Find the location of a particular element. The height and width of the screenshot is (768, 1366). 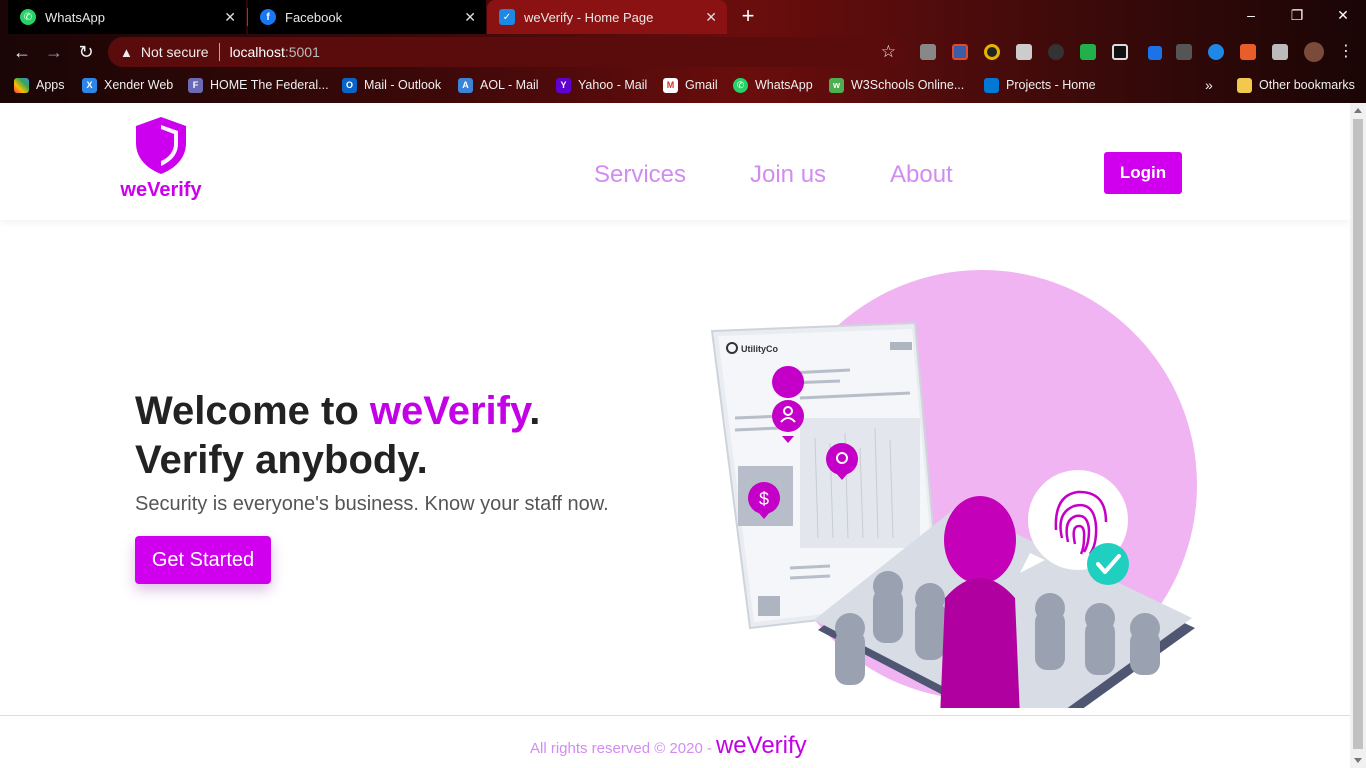

bookmark-whatsapp: ✆ WhatsApp is located at coordinates (773, 85).